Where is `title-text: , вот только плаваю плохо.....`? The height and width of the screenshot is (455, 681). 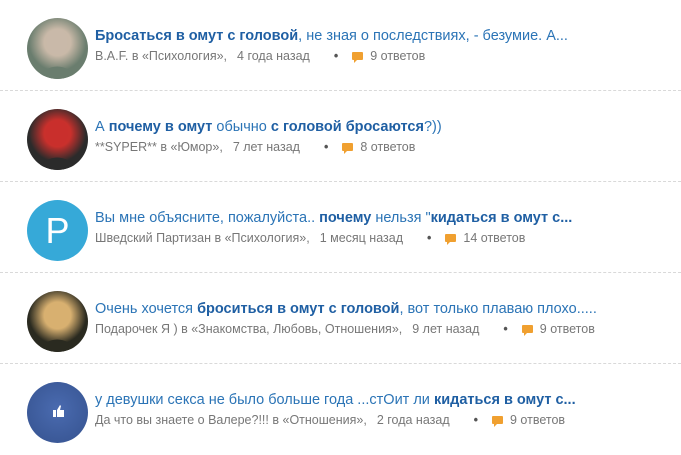
title-text: , вот только плаваю плохо..... is located at coordinates (498, 309).